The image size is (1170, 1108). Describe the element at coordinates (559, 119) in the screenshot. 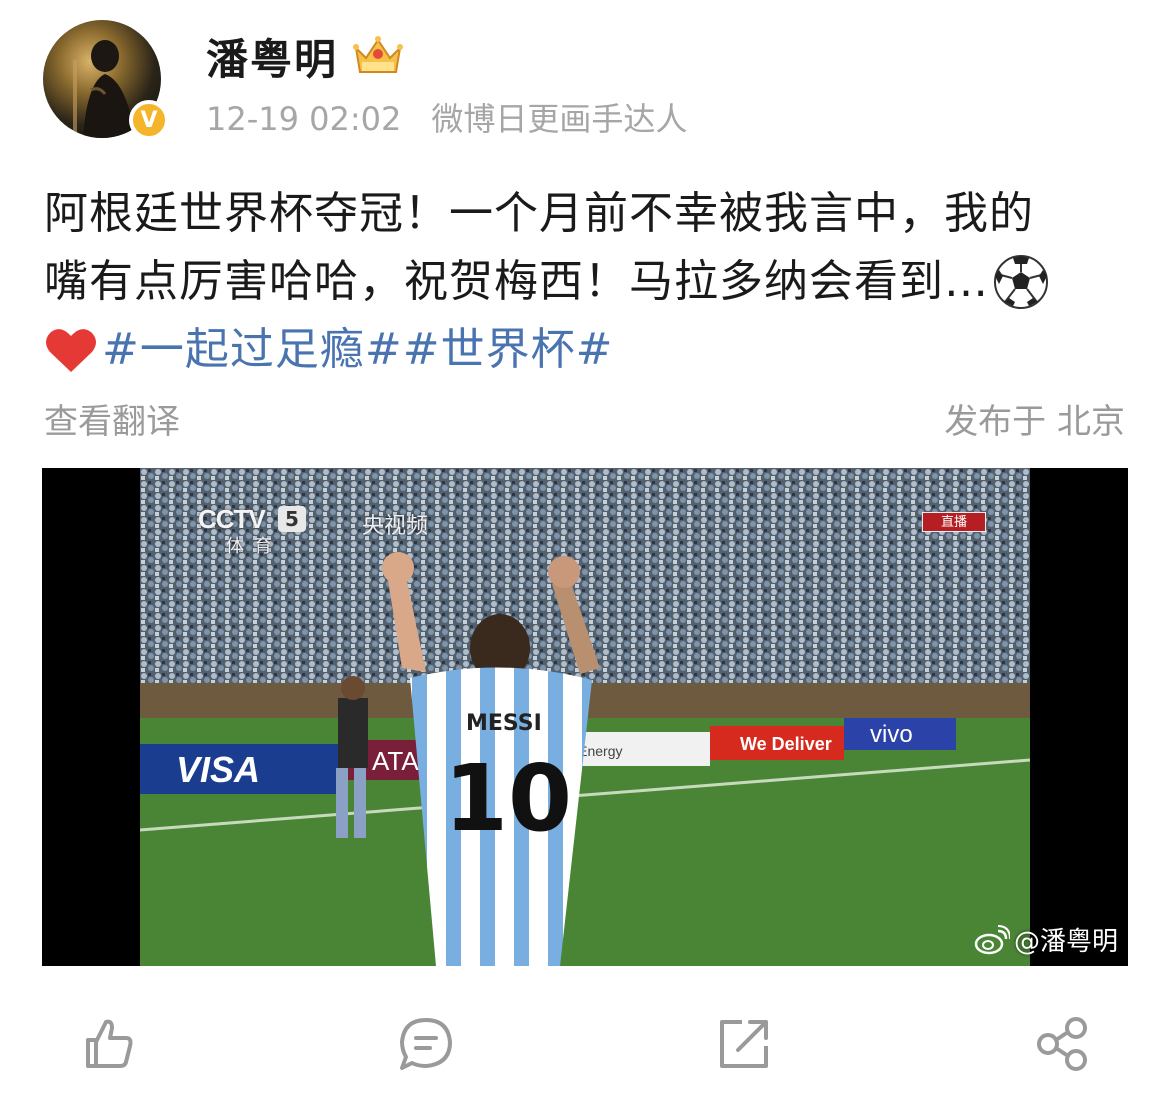

I see `source-label: 微博日更画手达人` at that location.